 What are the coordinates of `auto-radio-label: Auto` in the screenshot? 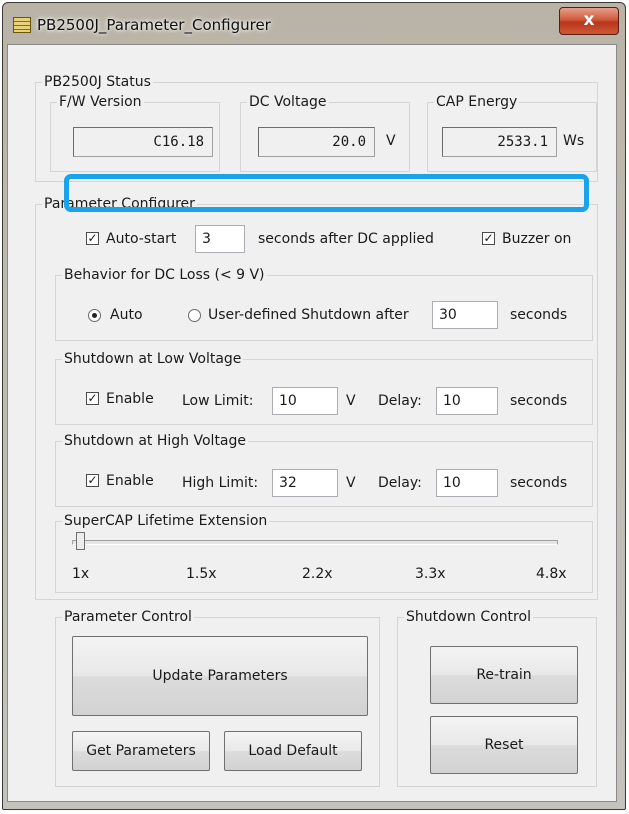 It's located at (126, 315).